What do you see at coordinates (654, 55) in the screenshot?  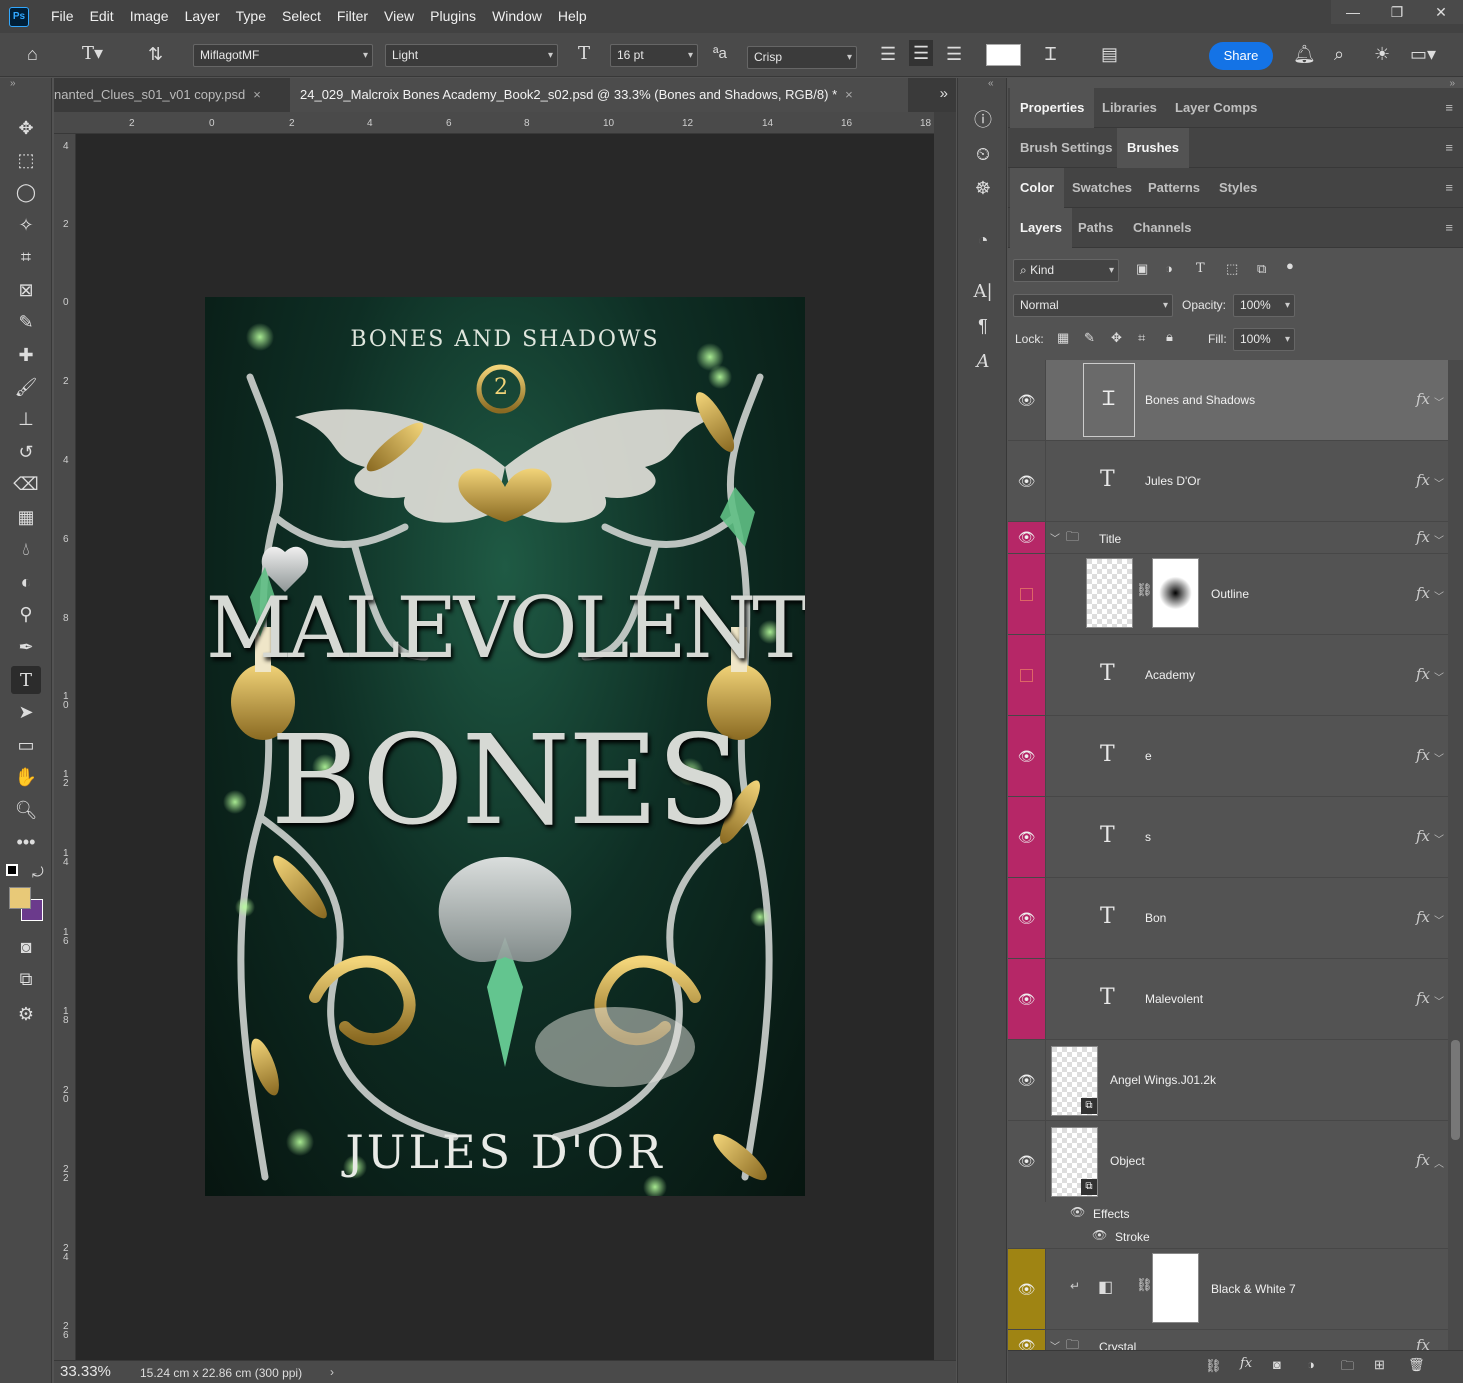 I see `font-size-select: 16 pt ▾` at bounding box center [654, 55].